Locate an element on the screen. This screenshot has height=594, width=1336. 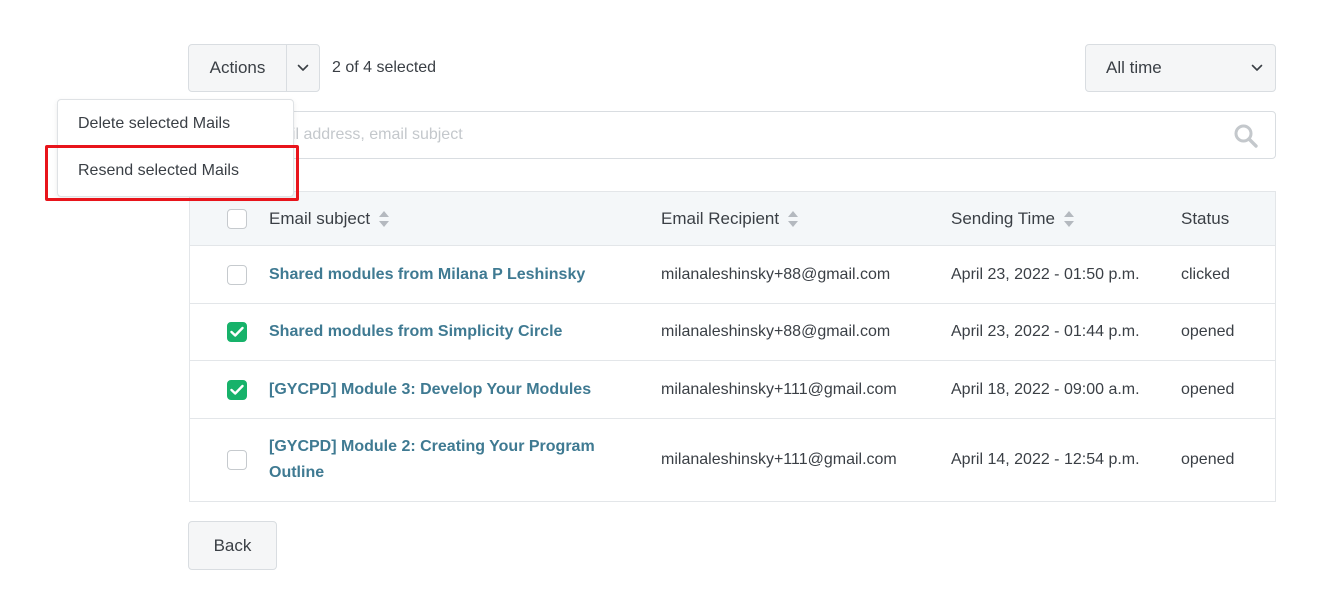
menu-item-resend-selected: Resend selected Mails is located at coordinates (175, 171).